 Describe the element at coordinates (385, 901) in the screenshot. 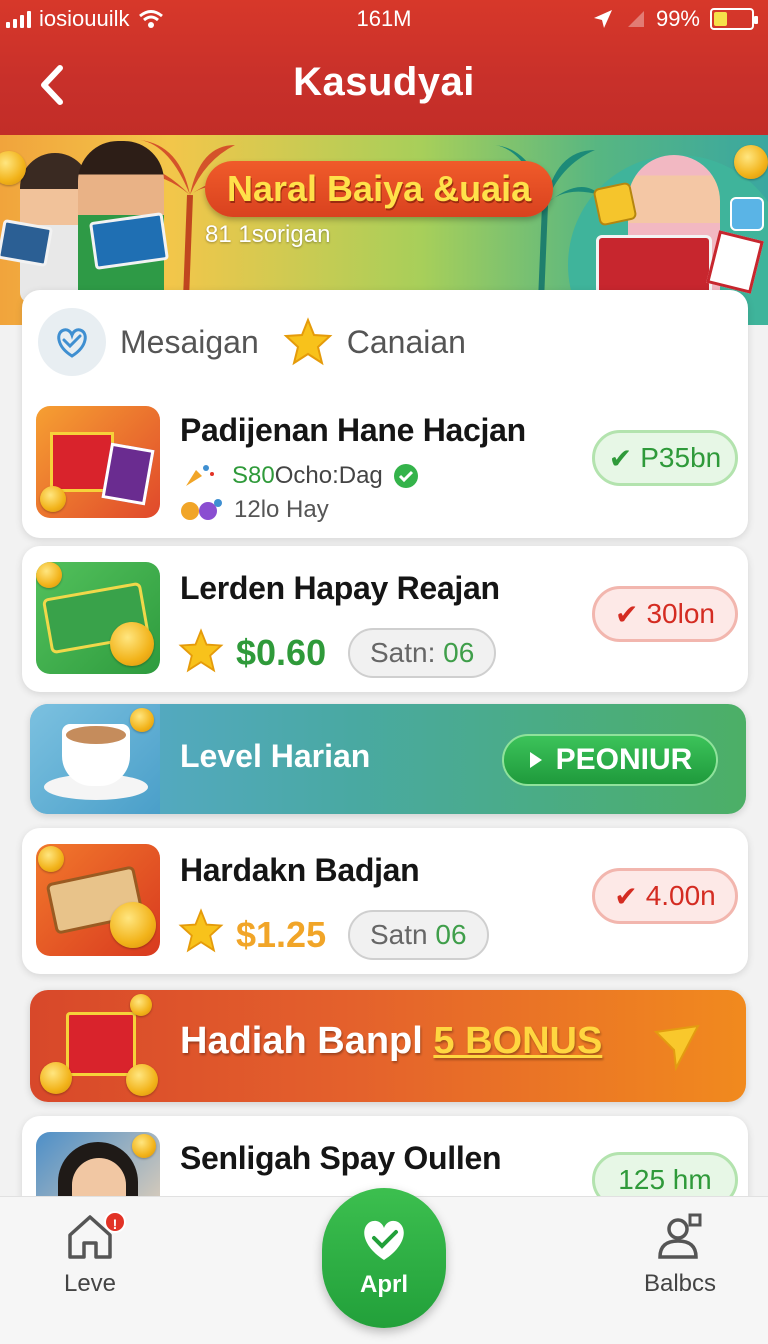

I see `item-card: Hardakn Badjan $1.25 Satn 06 ✔ 4.00n` at that location.